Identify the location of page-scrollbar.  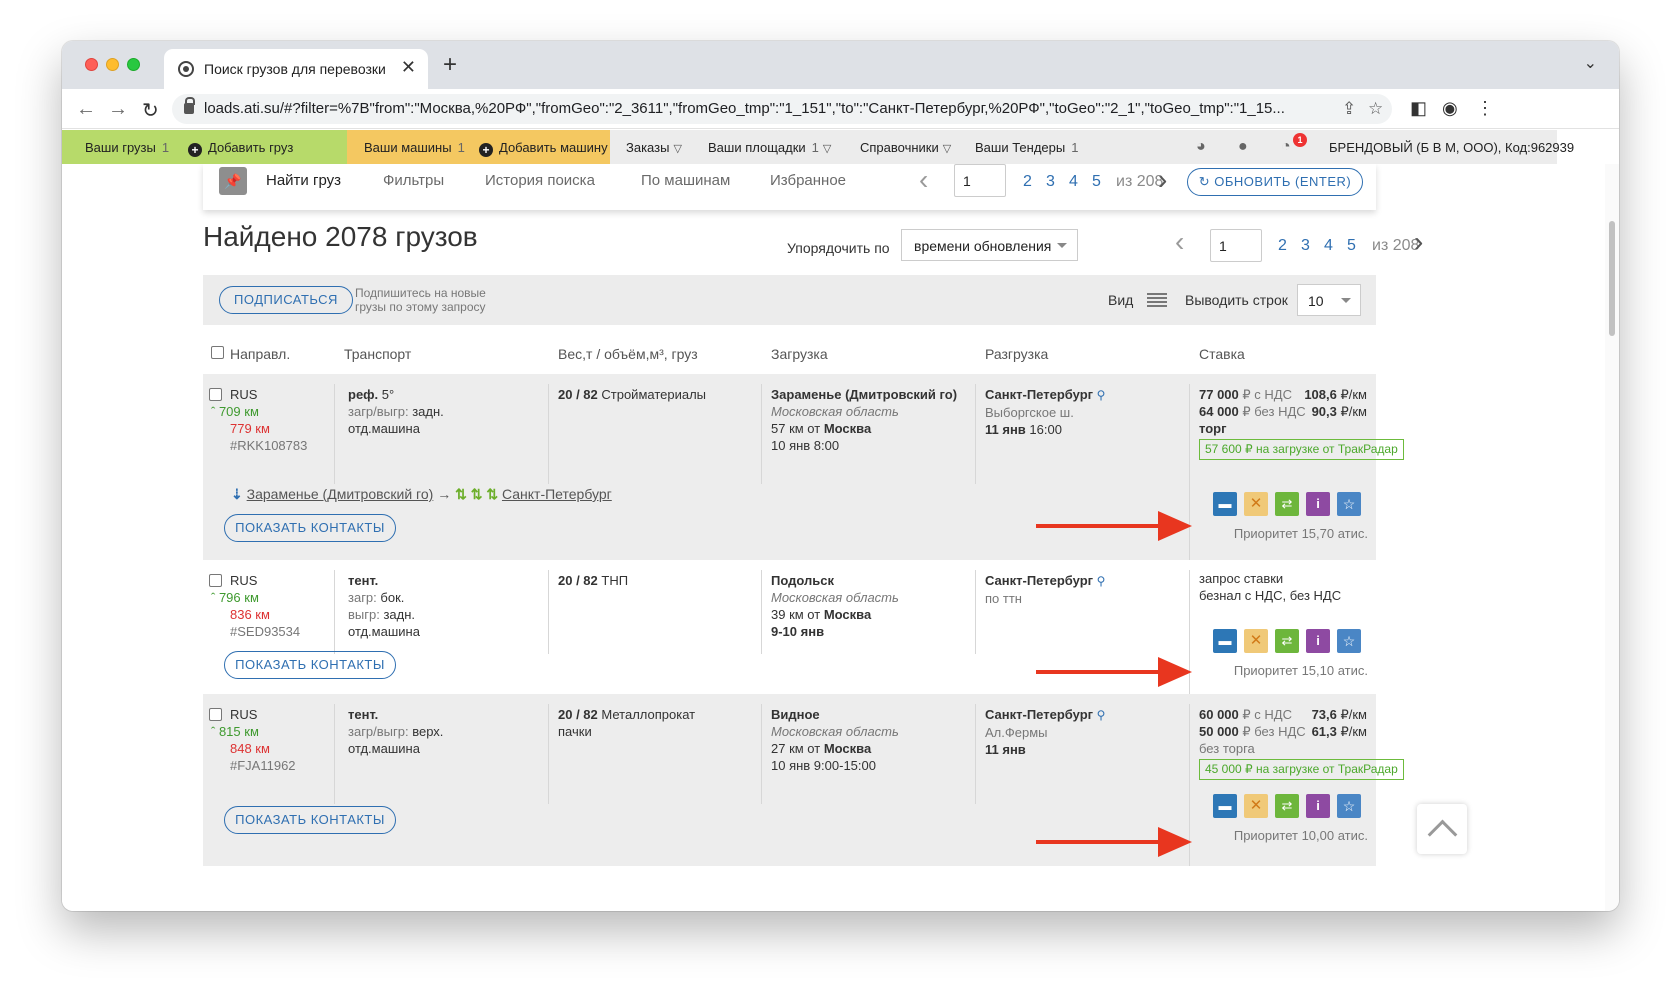
(1612, 537).